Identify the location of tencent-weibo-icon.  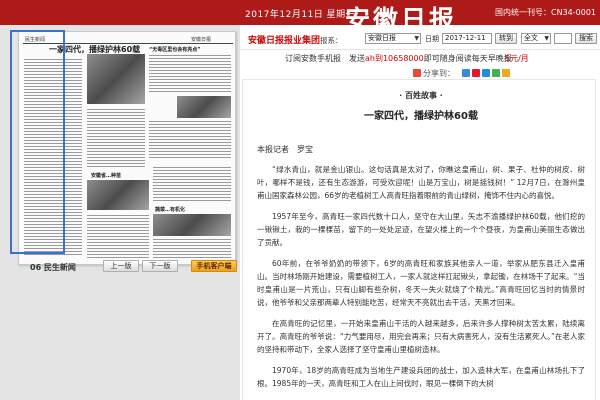
(486, 73).